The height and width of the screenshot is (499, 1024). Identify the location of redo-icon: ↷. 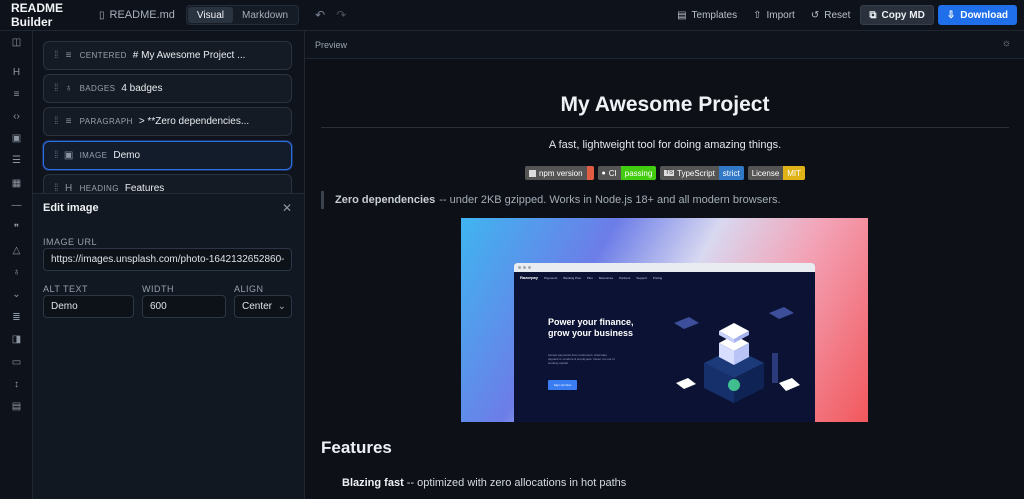
(341, 15).